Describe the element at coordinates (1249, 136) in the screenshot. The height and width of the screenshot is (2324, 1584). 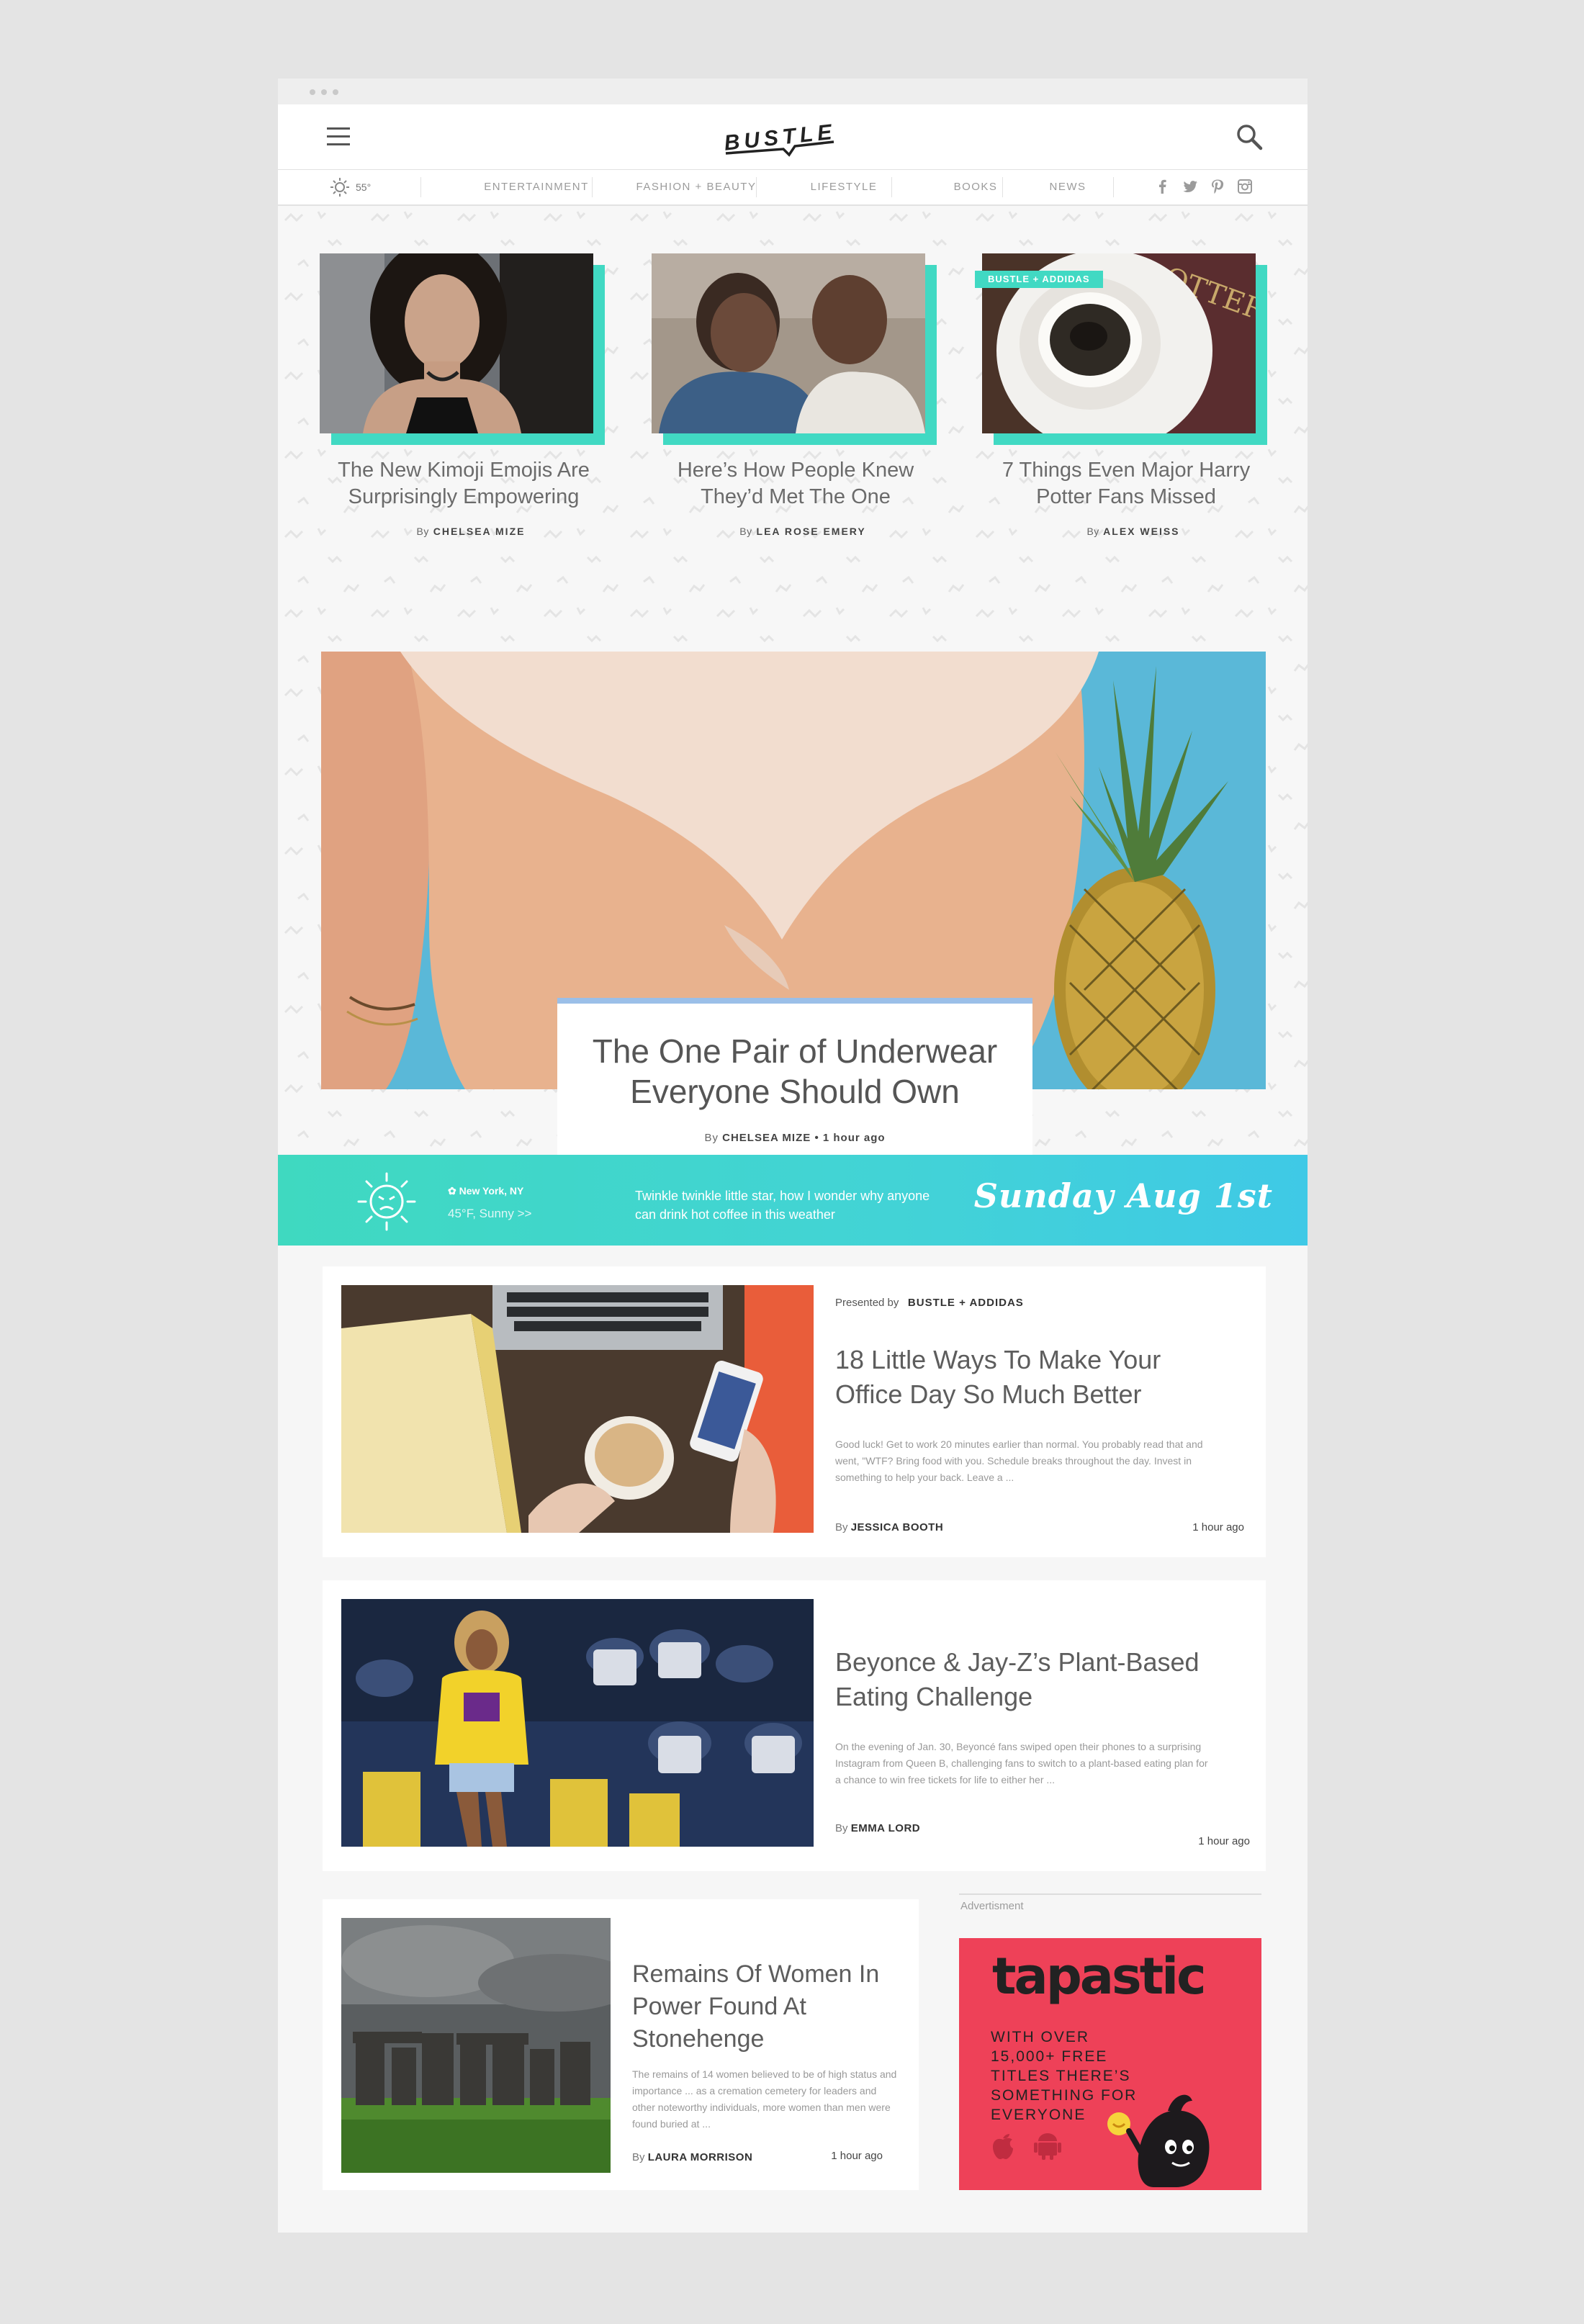
I see `search-icon` at that location.